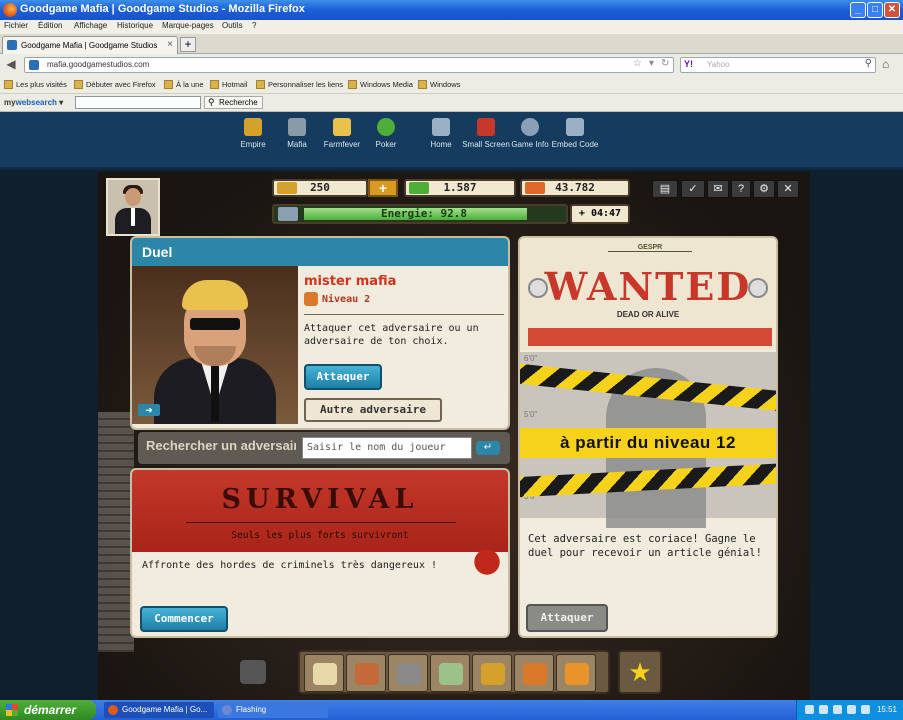  I want to click on menu-item-affichage: Affichage, so click(90, 25).